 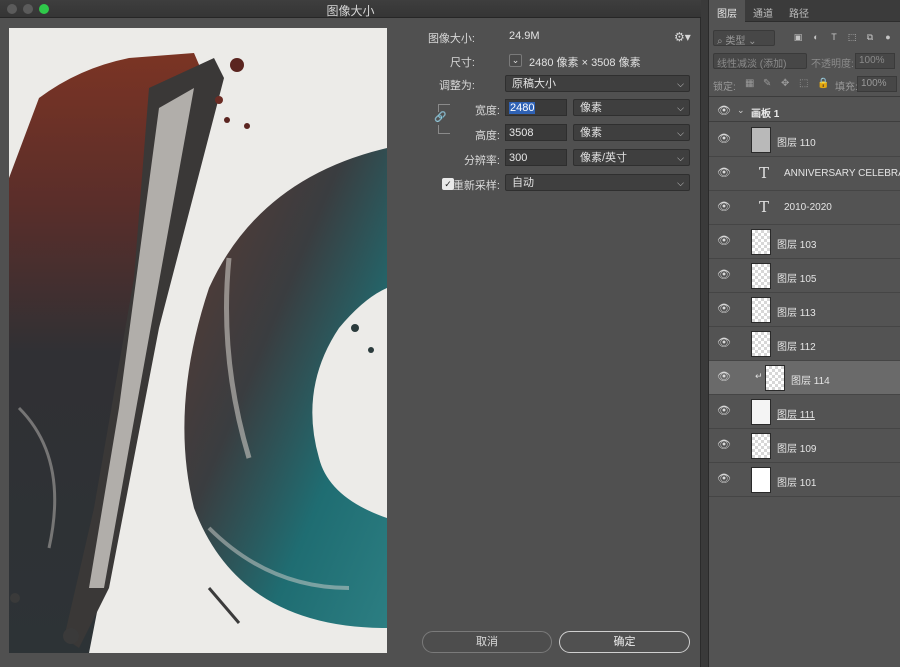 I want to click on layer-row: 👁 图层 111, so click(x=804, y=412).